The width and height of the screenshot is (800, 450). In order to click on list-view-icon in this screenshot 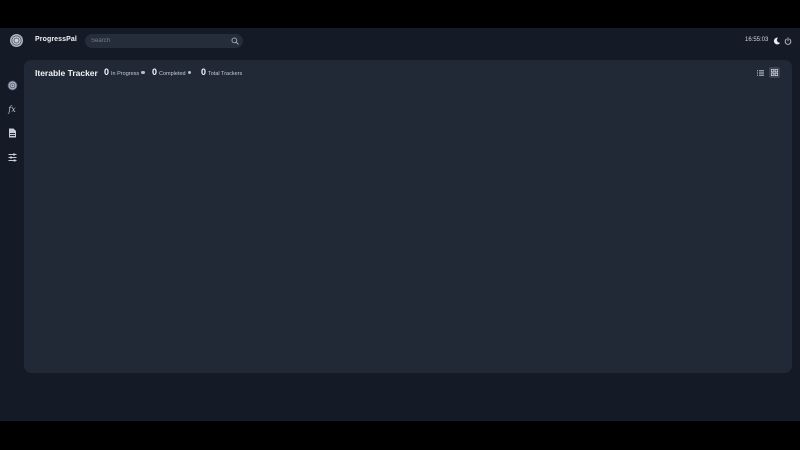, I will do `click(760, 72)`.